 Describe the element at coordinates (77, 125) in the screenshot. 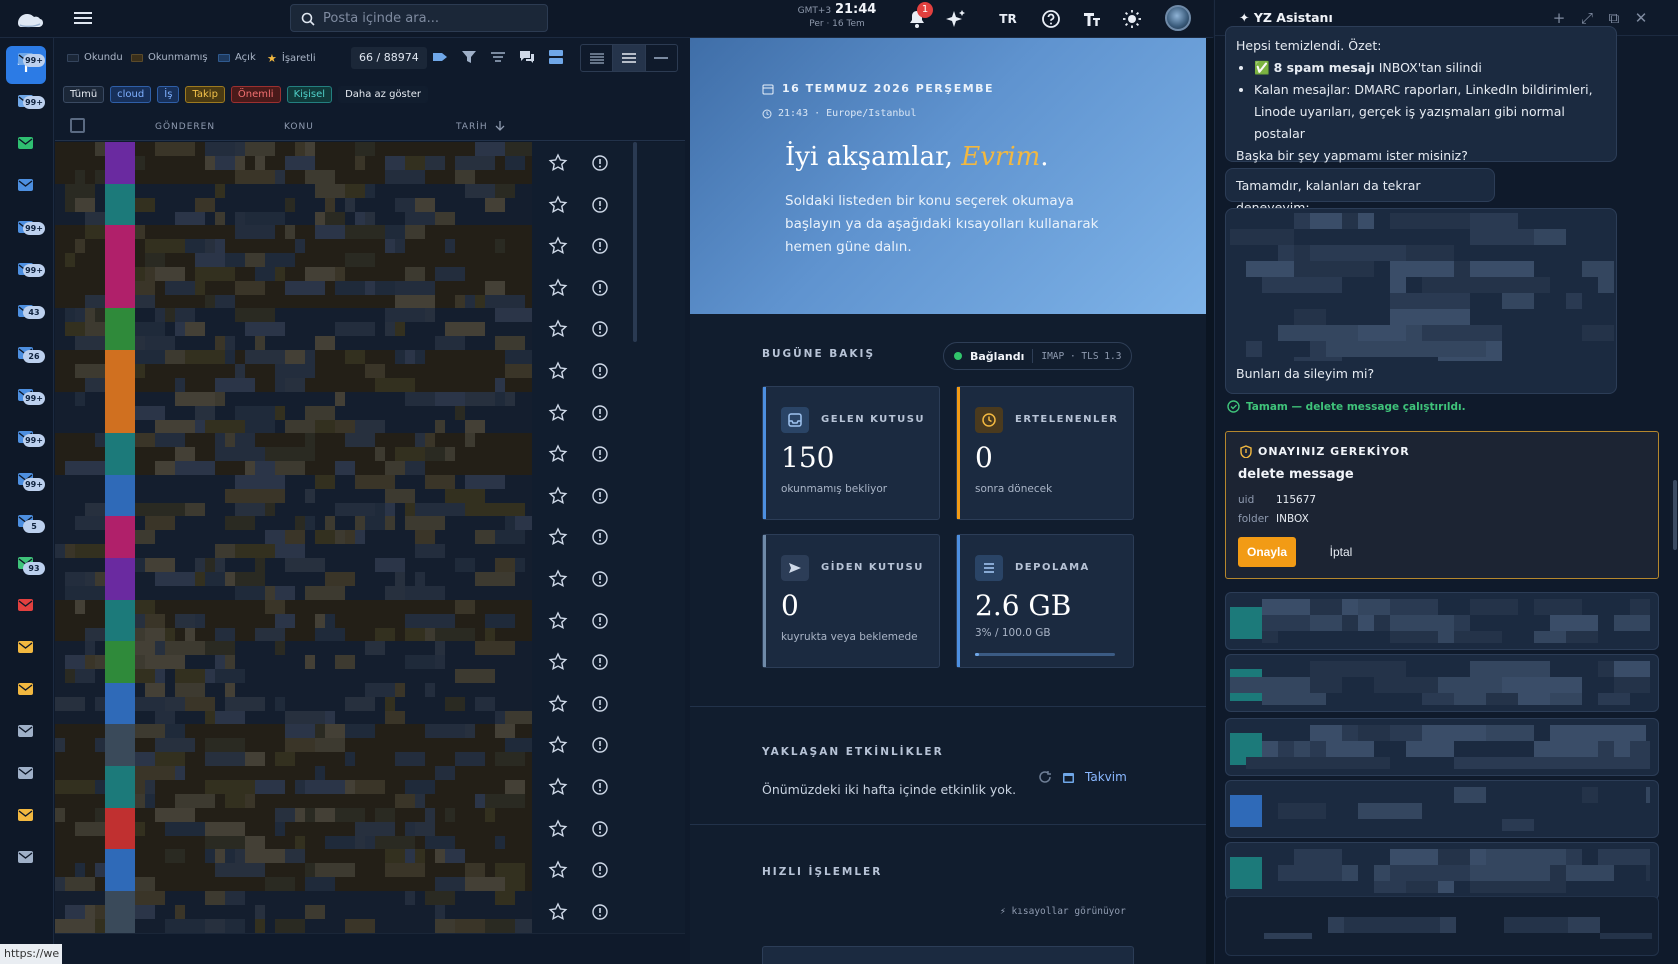

I see `select-all-checkbox` at that location.